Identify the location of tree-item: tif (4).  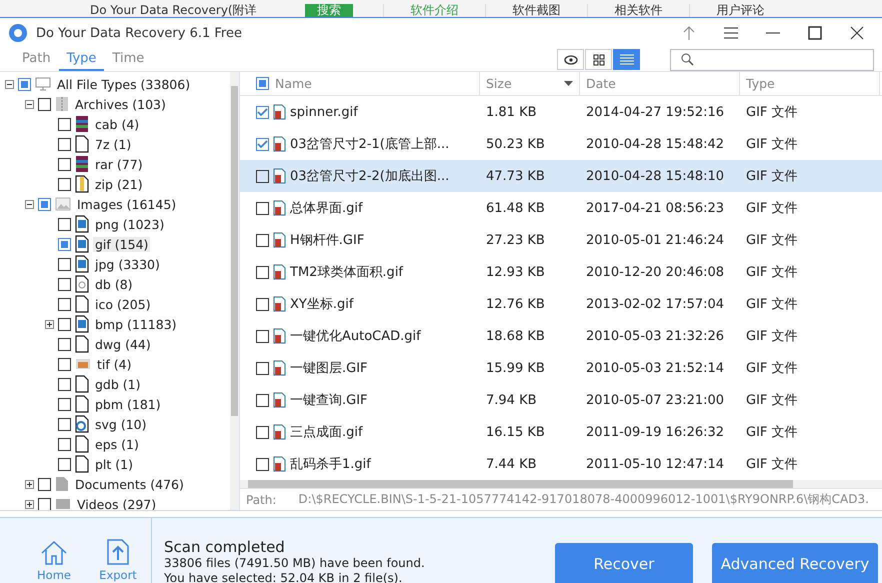
(114, 364).